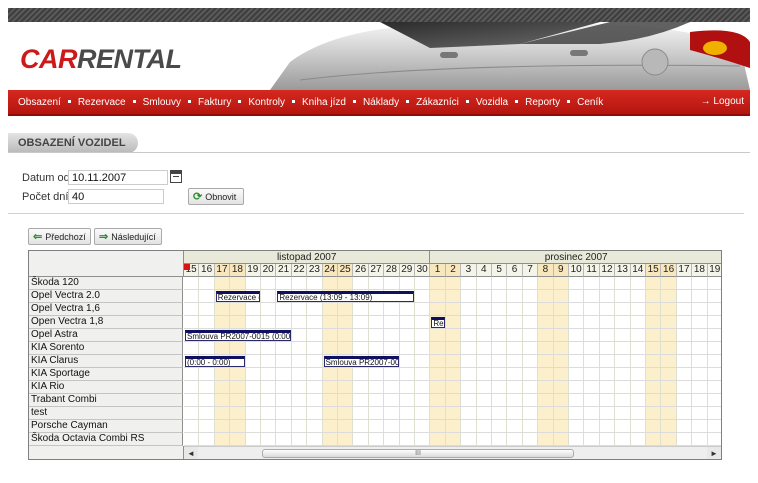  I want to click on vehicle-row-label: Open Vectra 1,8, so click(106, 322).